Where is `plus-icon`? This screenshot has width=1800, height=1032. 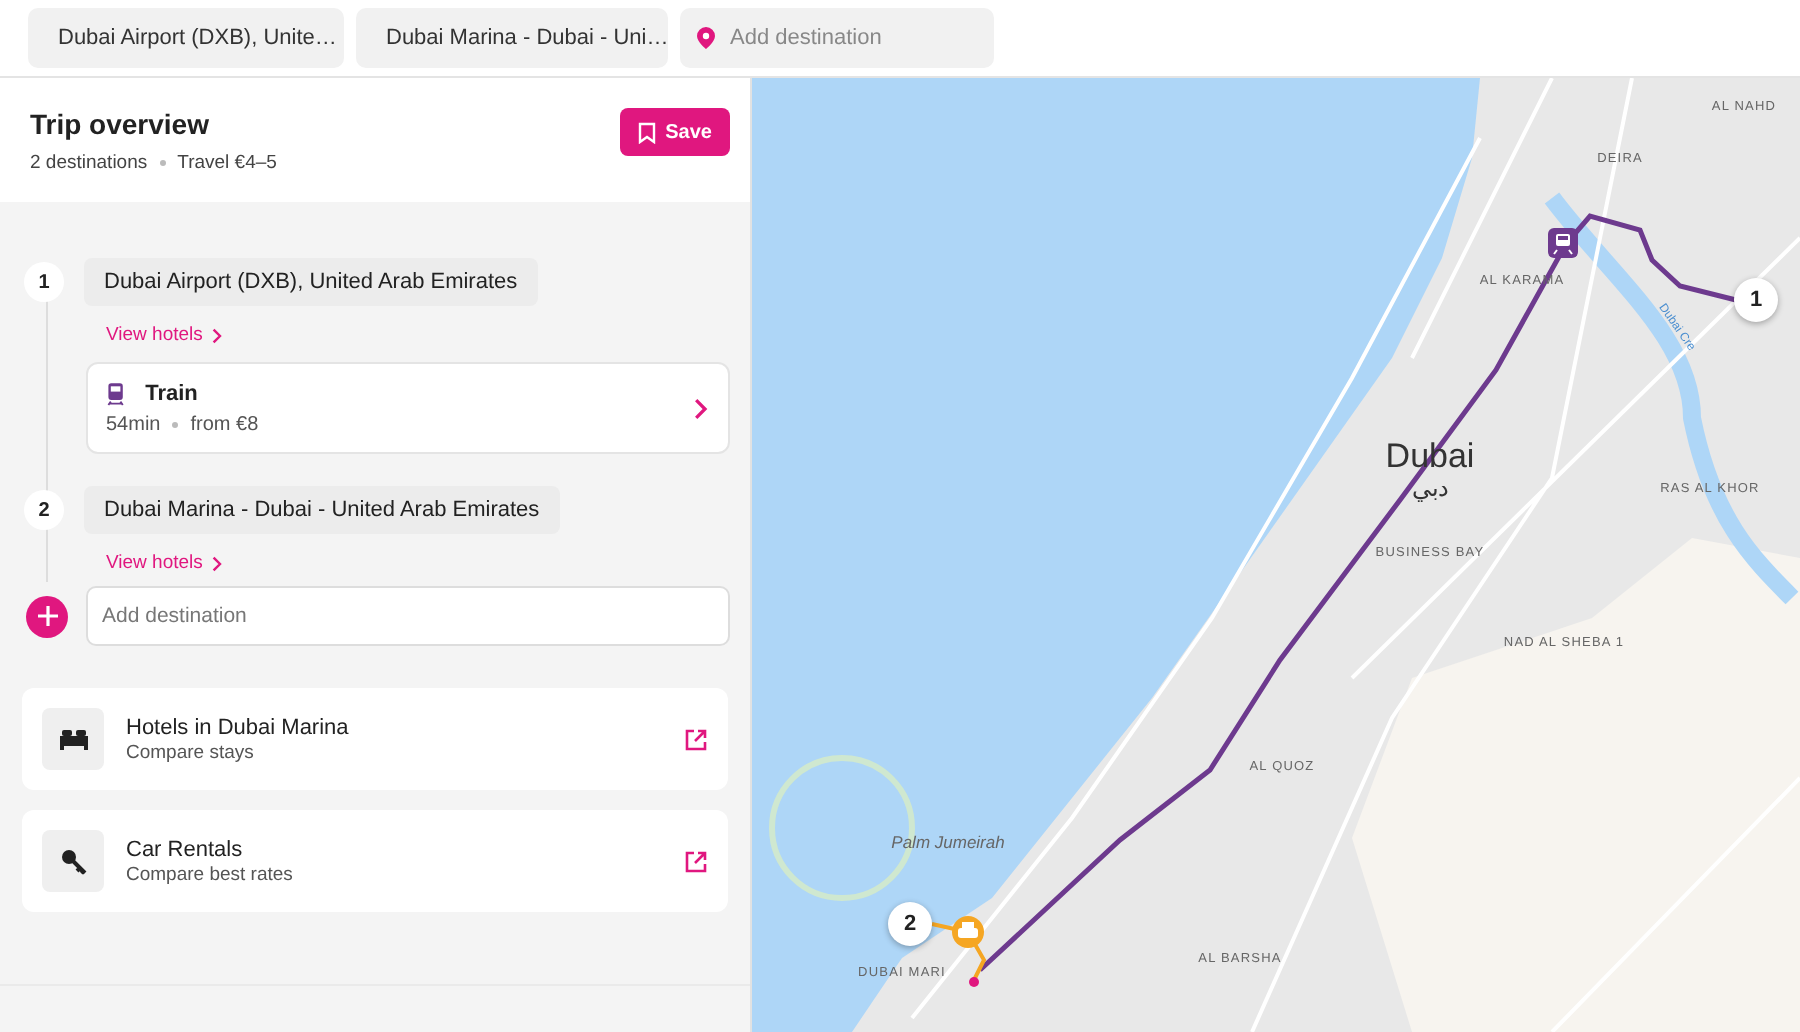
plus-icon is located at coordinates (47, 616).